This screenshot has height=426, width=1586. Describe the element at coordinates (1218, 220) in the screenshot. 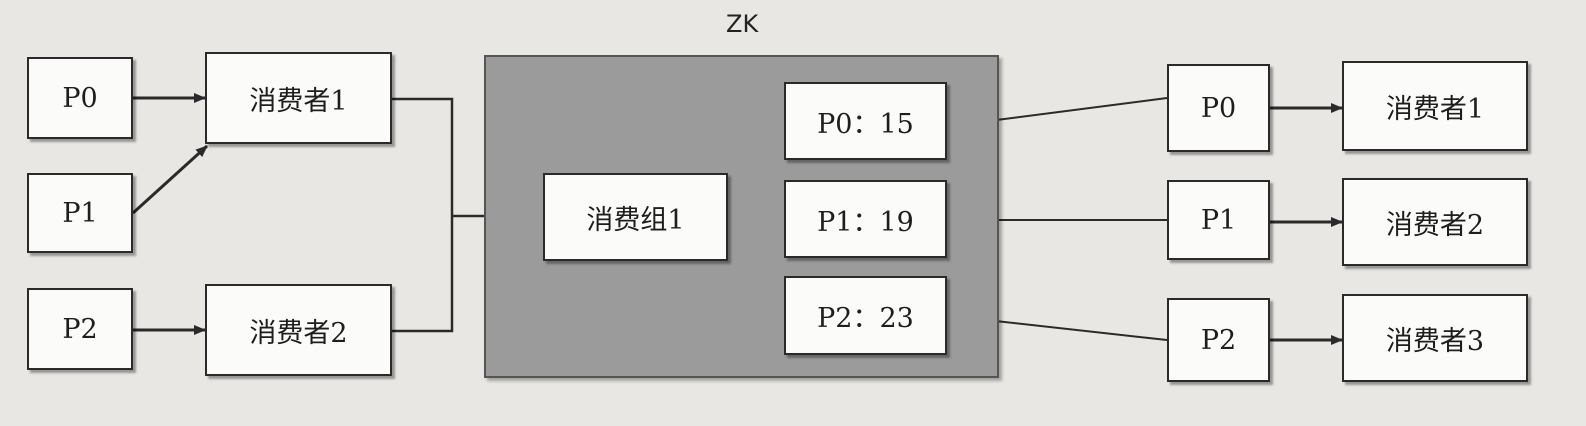

I see `right-partition-p1: P1` at that location.